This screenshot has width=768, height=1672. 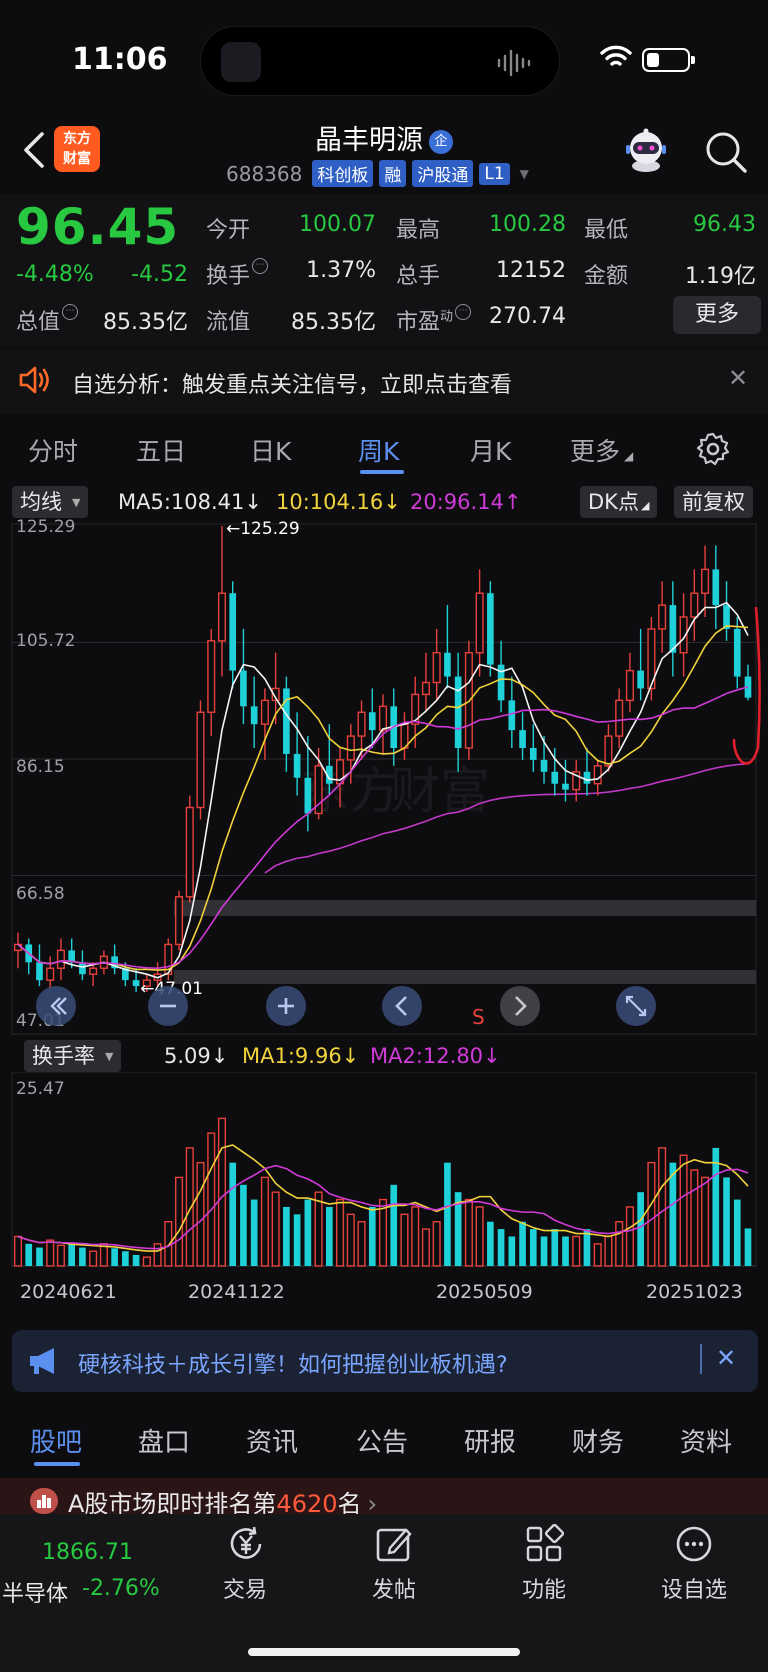 What do you see at coordinates (435, 1056) in the screenshot?
I see `turnover-ma2: MA2:12.80↓` at bounding box center [435, 1056].